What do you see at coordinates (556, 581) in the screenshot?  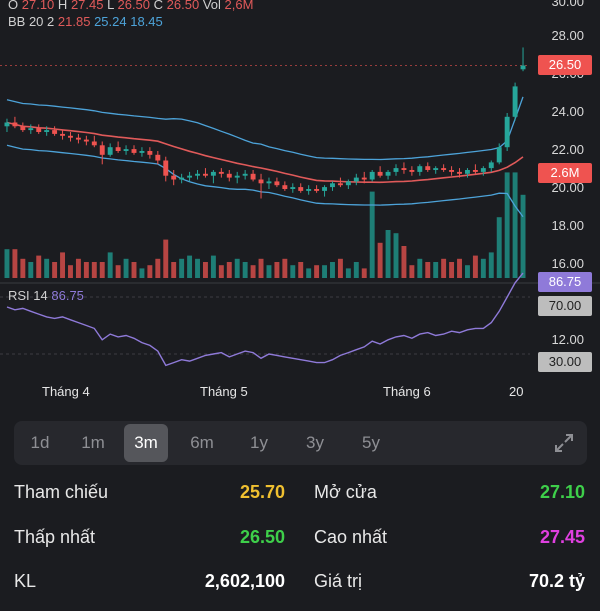 I see `value-stat-value: 70.2 tỷ` at bounding box center [556, 581].